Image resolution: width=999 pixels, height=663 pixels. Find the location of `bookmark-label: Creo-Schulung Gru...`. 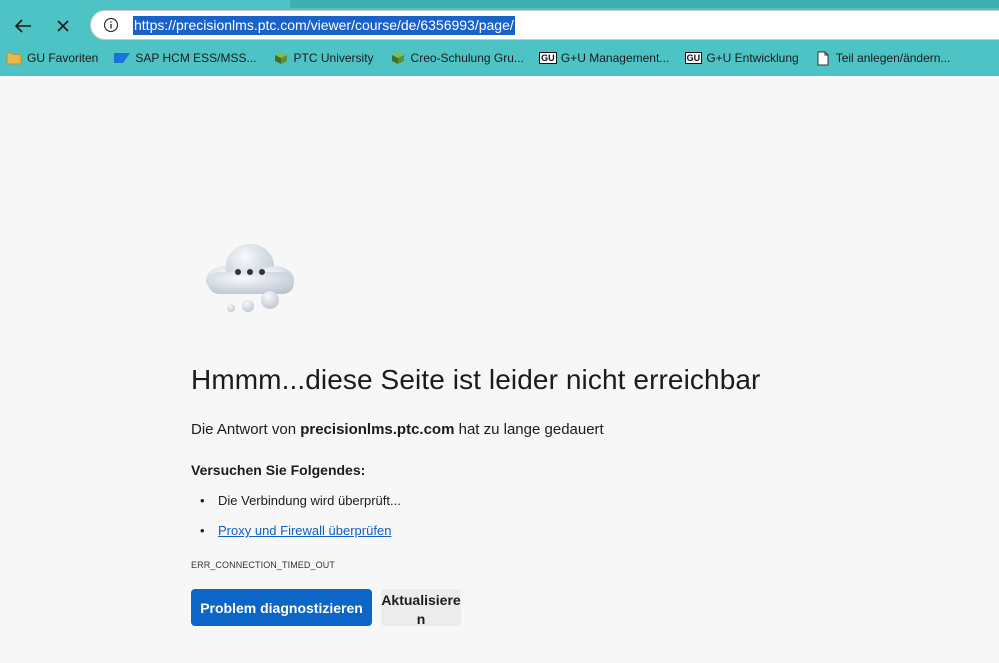

bookmark-label: Creo-Schulung Gru... is located at coordinates (467, 58).